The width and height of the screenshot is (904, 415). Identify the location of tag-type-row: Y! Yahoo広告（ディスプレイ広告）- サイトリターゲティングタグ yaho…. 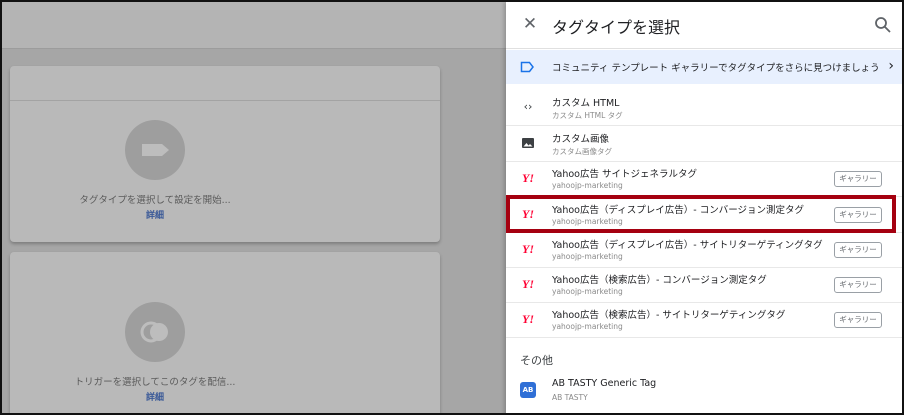
(704, 250).